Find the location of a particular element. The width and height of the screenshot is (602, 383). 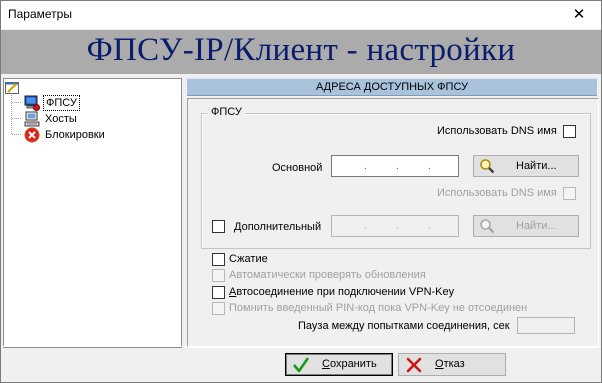

use-dns-primary-label: Использовать DNS имя is located at coordinates (497, 131).